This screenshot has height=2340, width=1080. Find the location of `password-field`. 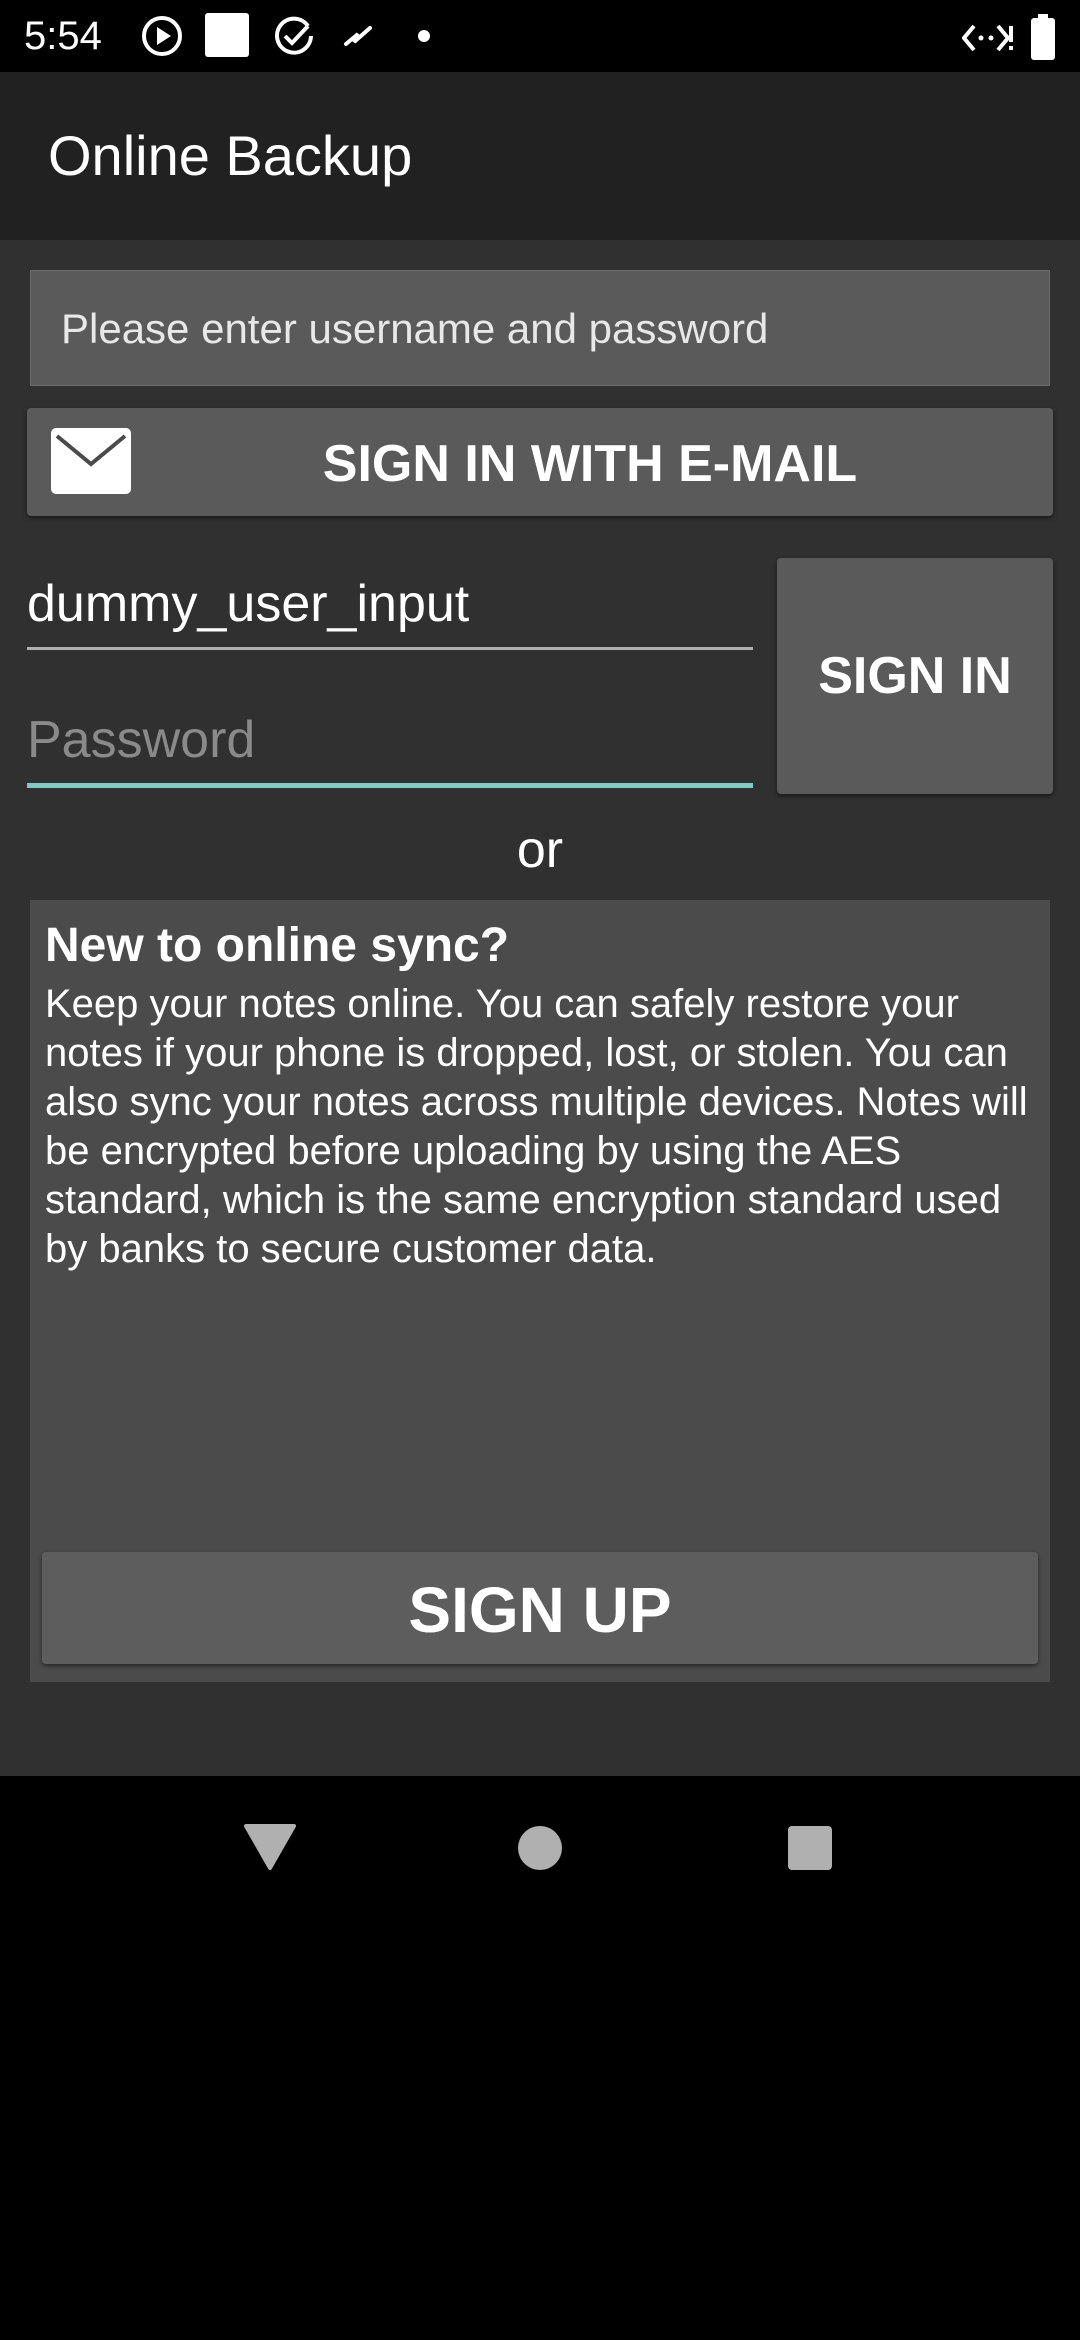

password-field is located at coordinates (390, 742).